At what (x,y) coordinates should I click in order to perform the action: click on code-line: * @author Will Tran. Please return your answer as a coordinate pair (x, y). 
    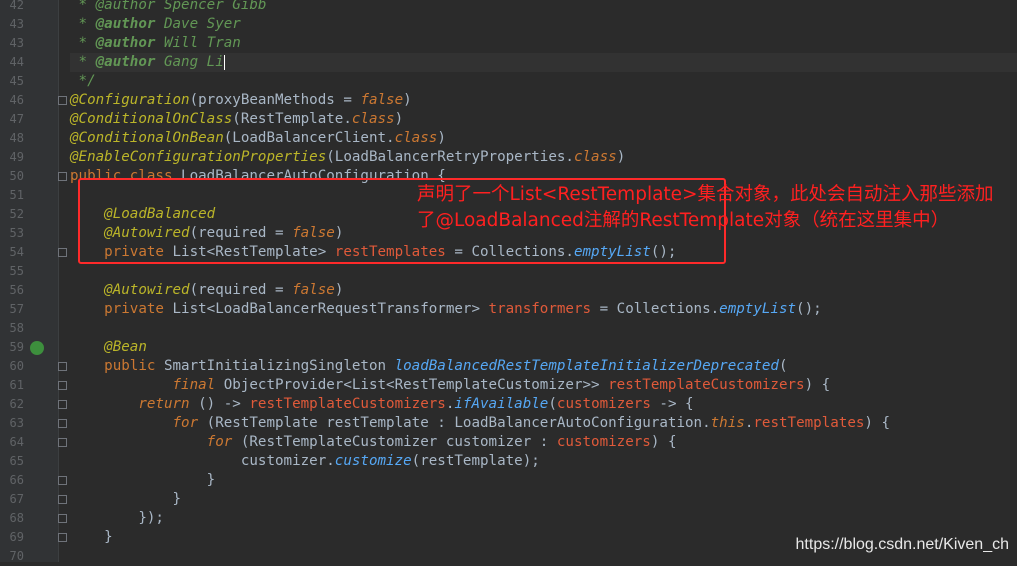
    Looking at the image, I should click on (543, 43).